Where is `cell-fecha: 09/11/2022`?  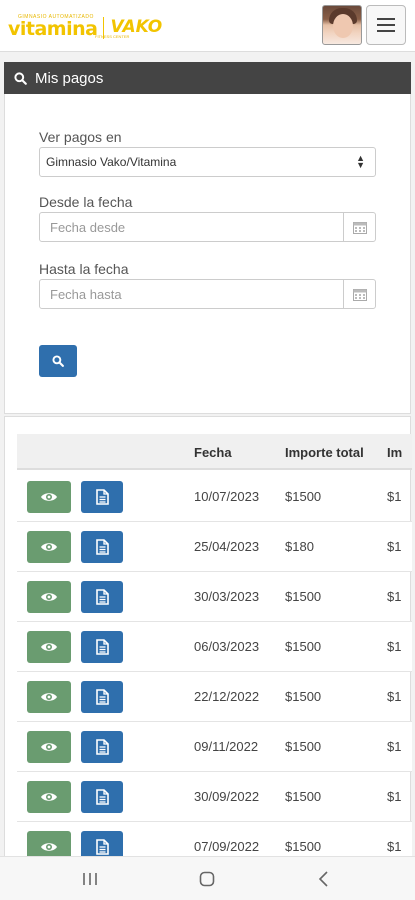
cell-fecha: 09/11/2022 is located at coordinates (226, 746).